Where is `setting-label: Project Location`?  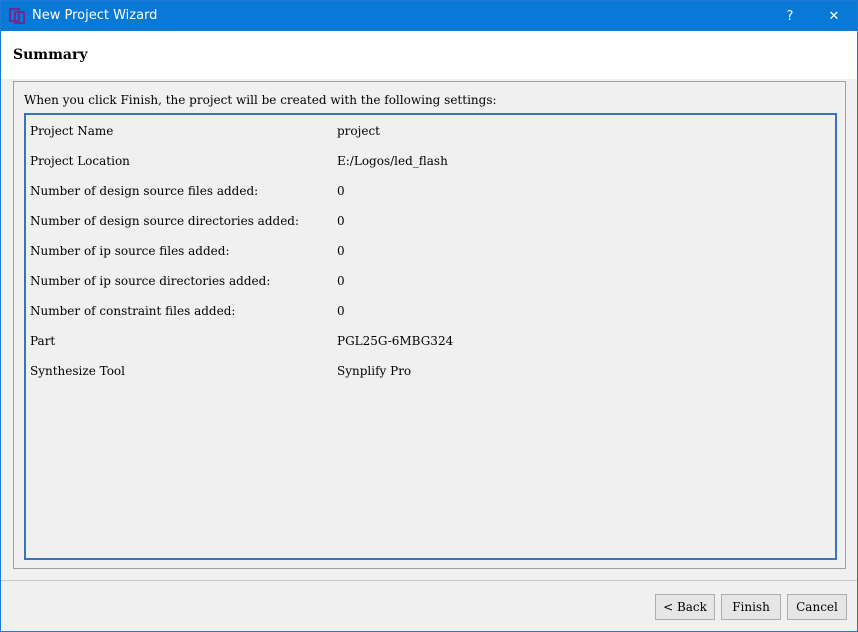 setting-label: Project Location is located at coordinates (80, 161).